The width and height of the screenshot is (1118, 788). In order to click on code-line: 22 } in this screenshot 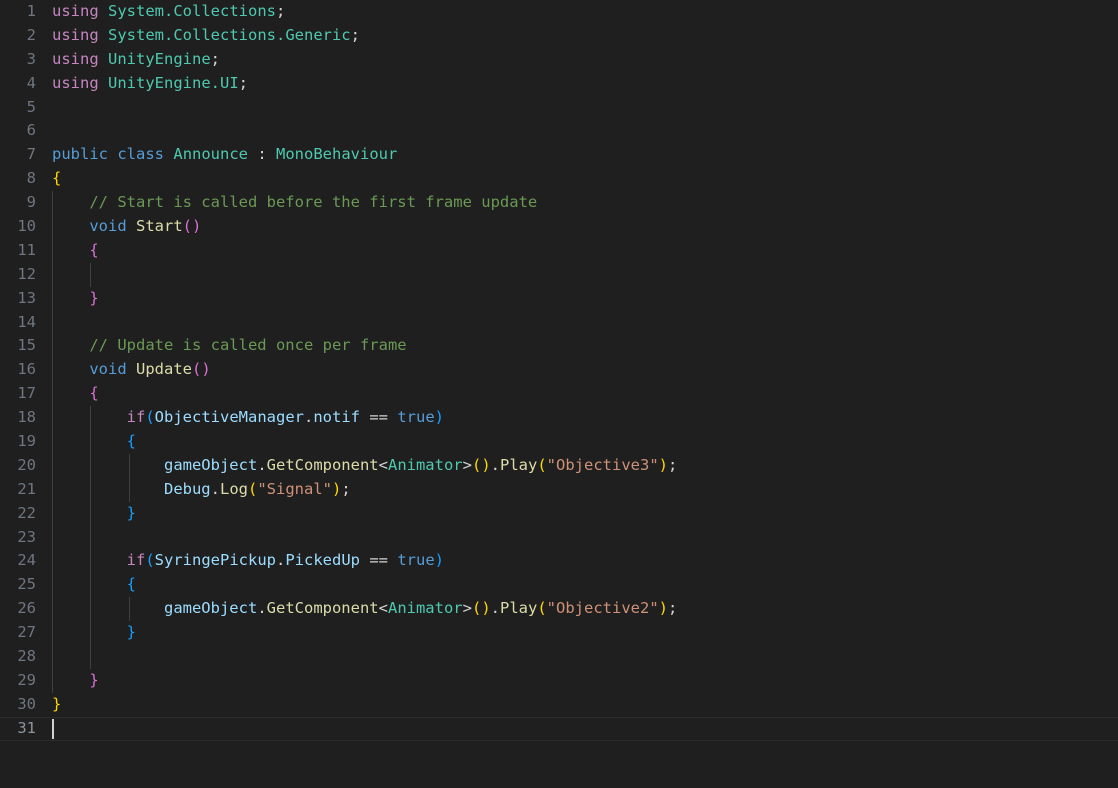, I will do `click(559, 513)`.